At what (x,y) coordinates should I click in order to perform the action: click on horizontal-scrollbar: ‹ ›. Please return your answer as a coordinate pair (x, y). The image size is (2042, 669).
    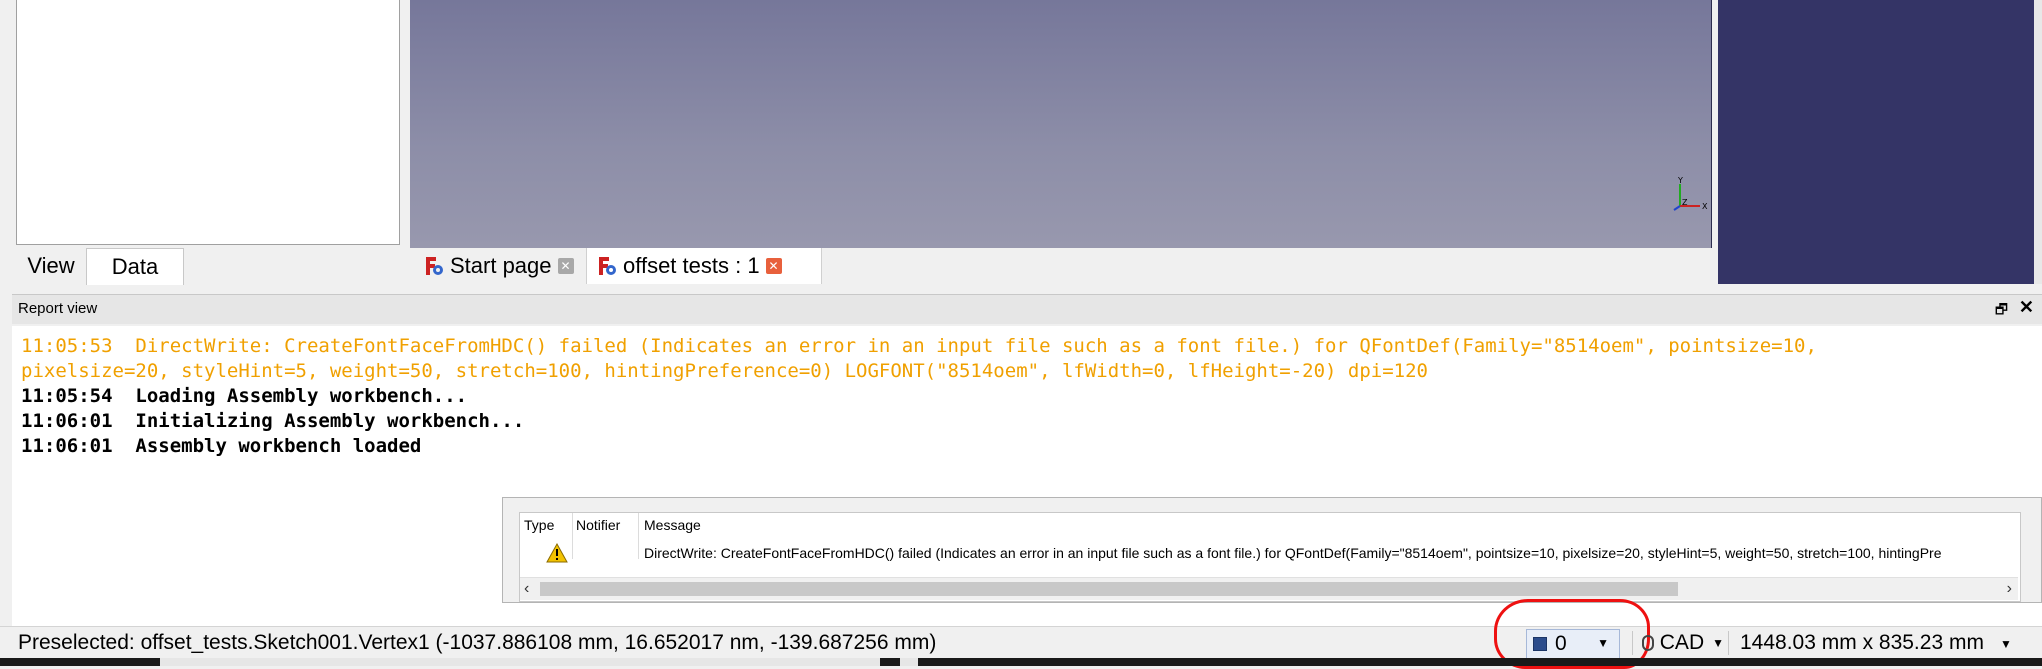
    Looking at the image, I should click on (1269, 588).